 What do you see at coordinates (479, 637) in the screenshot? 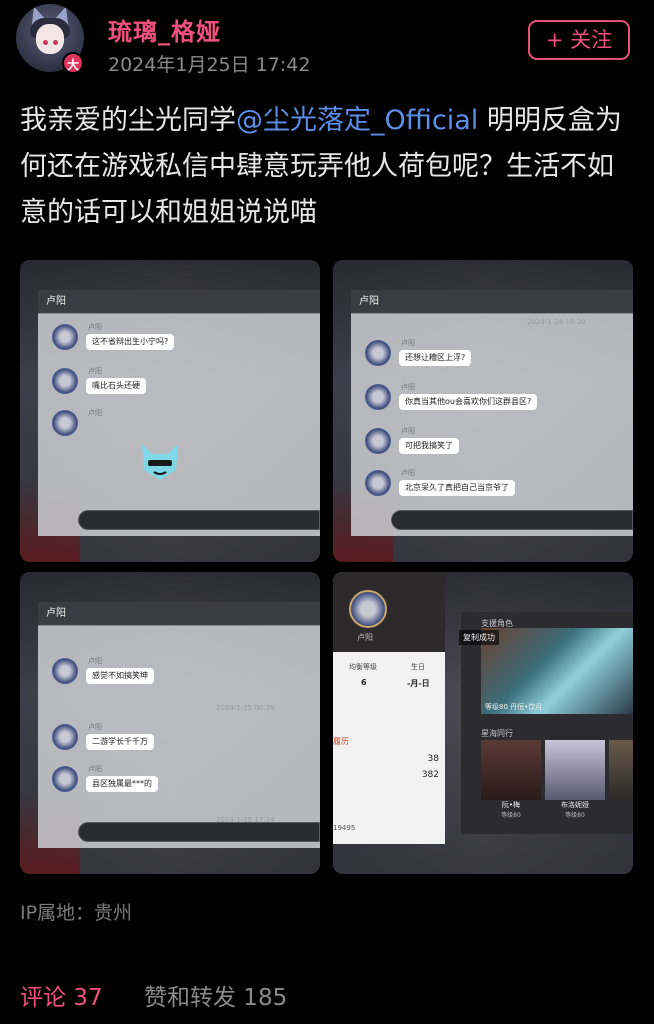
I see `copy-success-toast: 复制成功` at bounding box center [479, 637].